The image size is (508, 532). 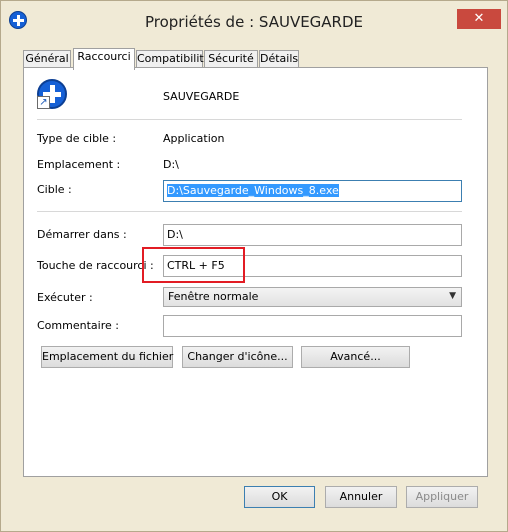 I want to click on location-value: D:\, so click(x=171, y=164).